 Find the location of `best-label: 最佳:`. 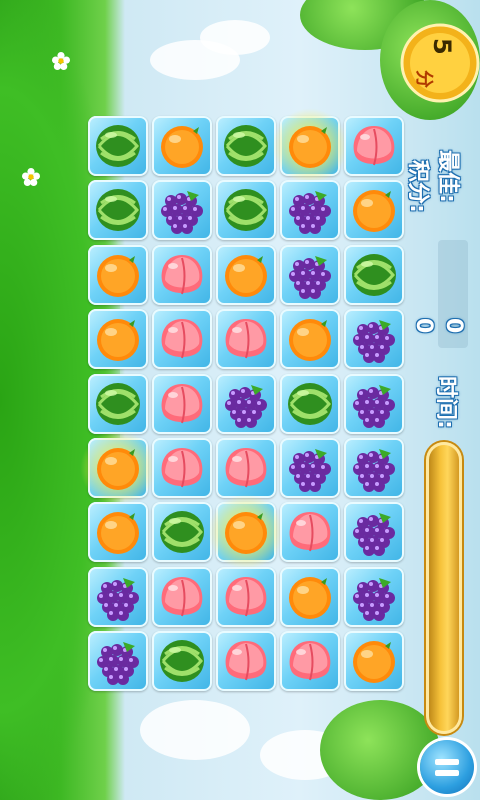

best-label: 最佳: is located at coordinates (447, 176).